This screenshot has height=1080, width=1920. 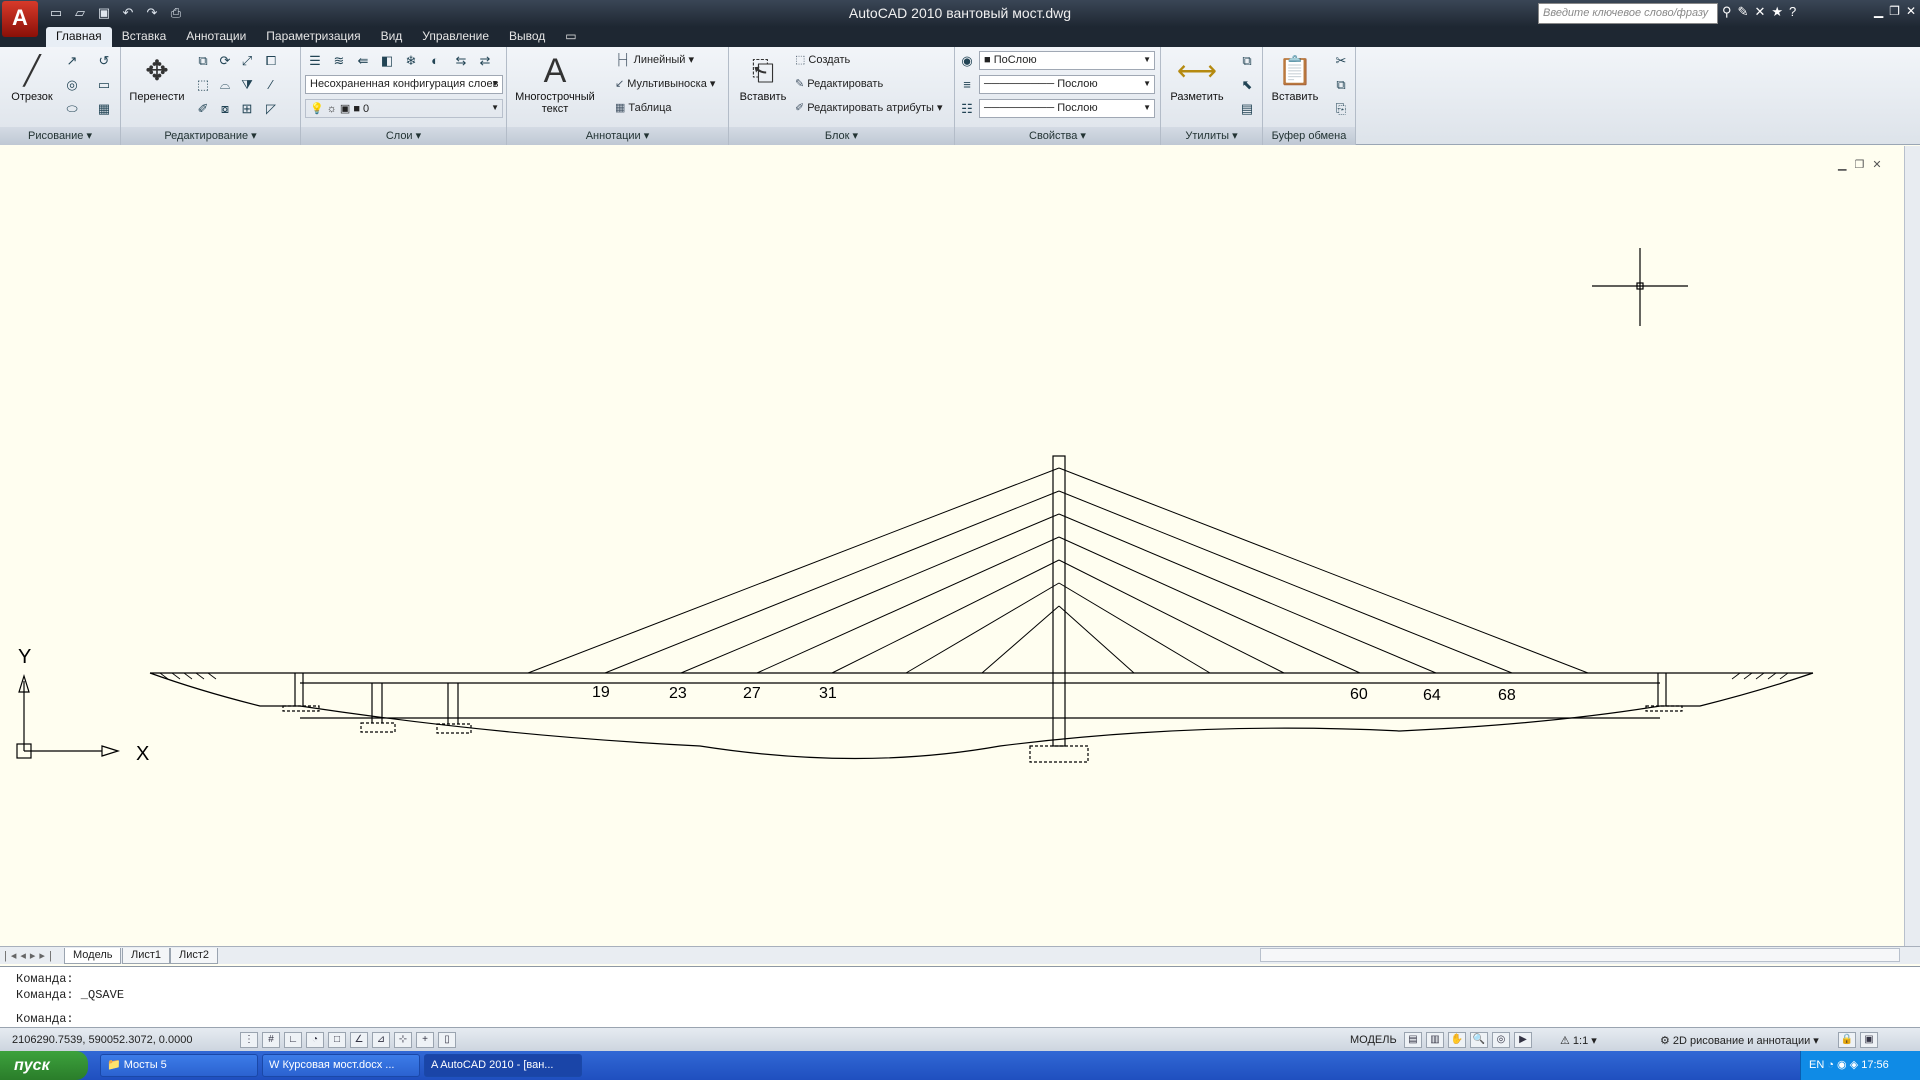 I want to click on panel-block-label: Блок ▾, so click(x=841, y=136).